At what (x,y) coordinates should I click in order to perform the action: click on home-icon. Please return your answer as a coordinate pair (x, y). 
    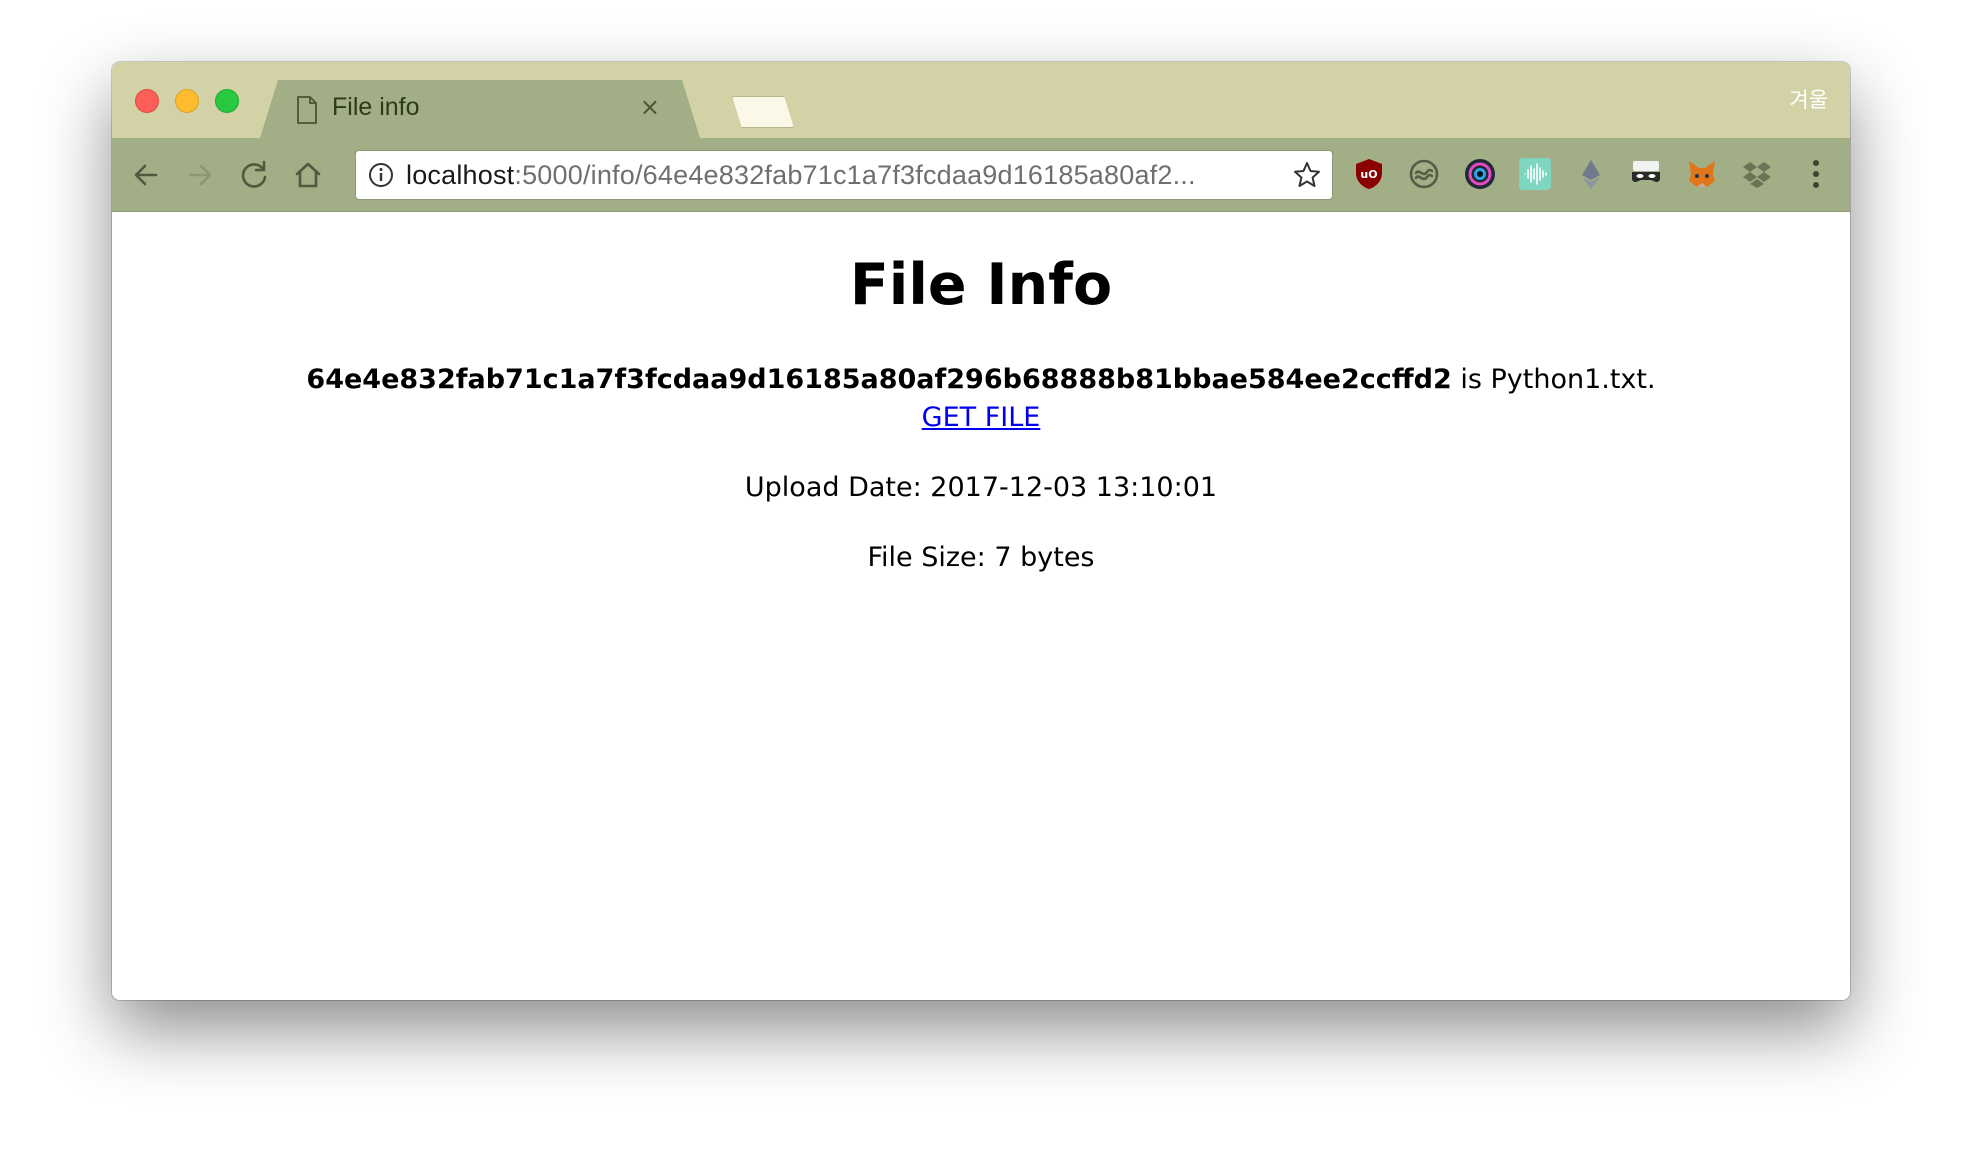
    Looking at the image, I should click on (308, 175).